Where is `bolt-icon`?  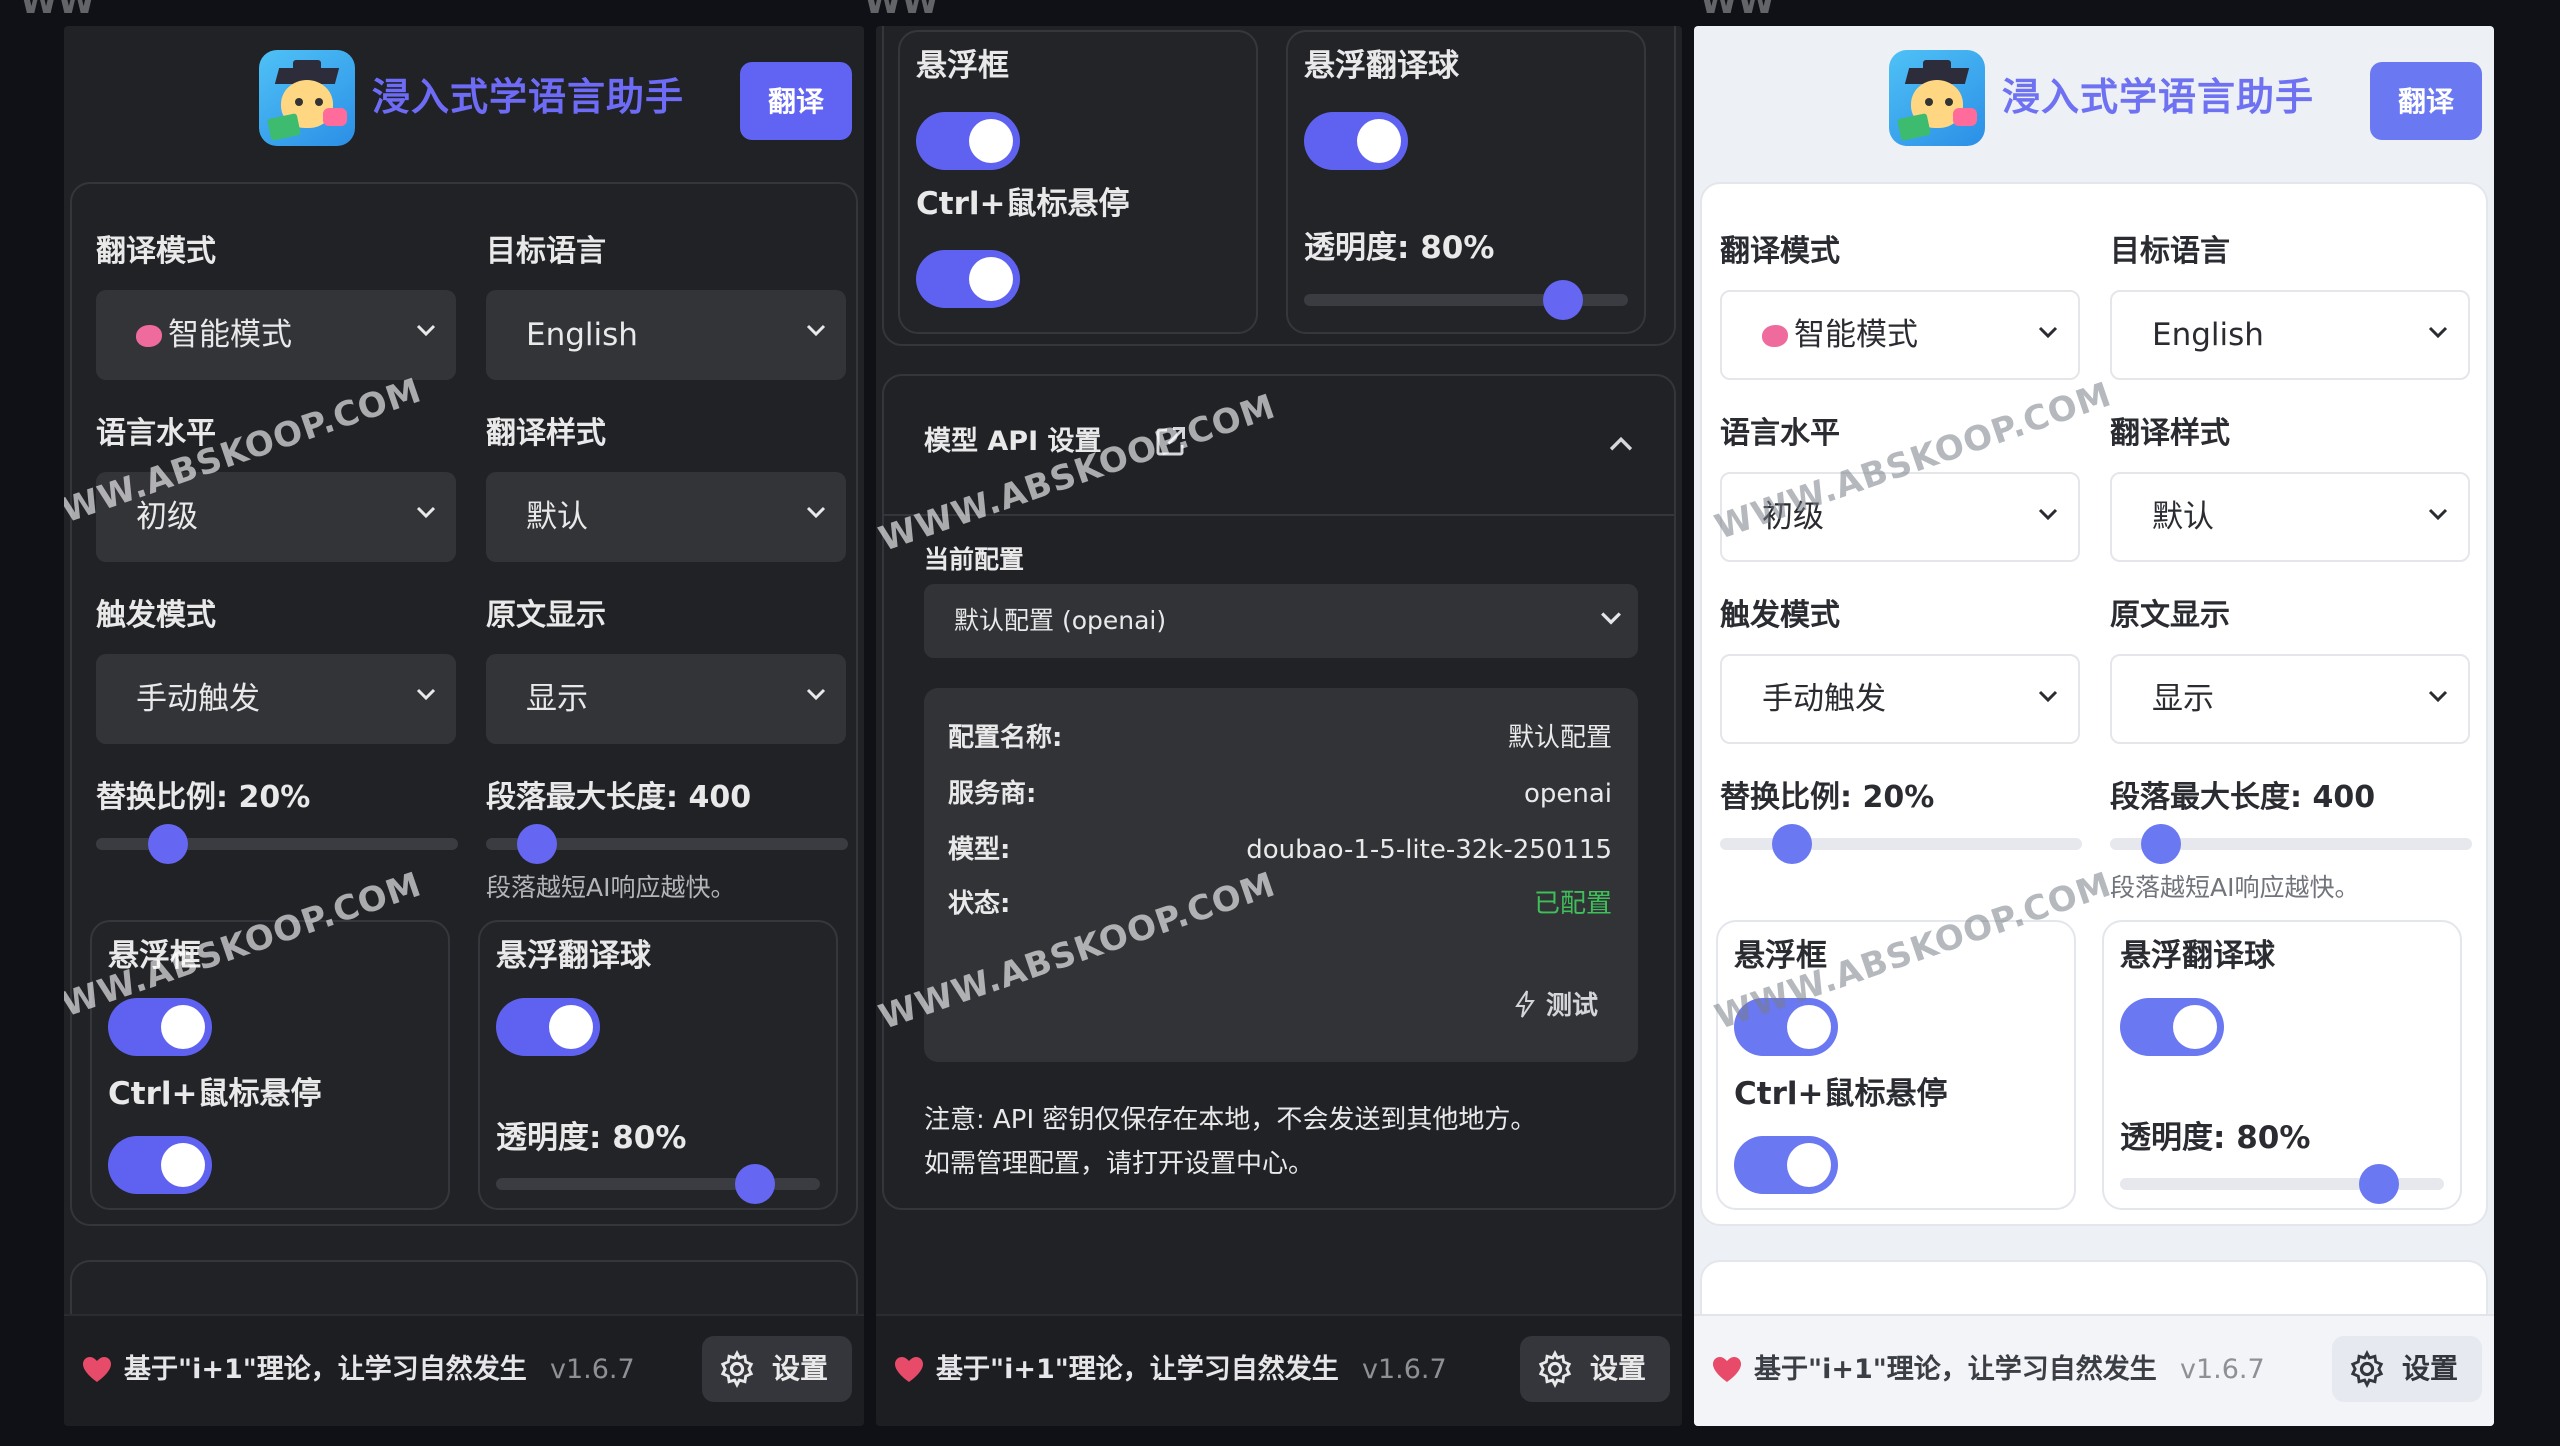 bolt-icon is located at coordinates (1525, 1004).